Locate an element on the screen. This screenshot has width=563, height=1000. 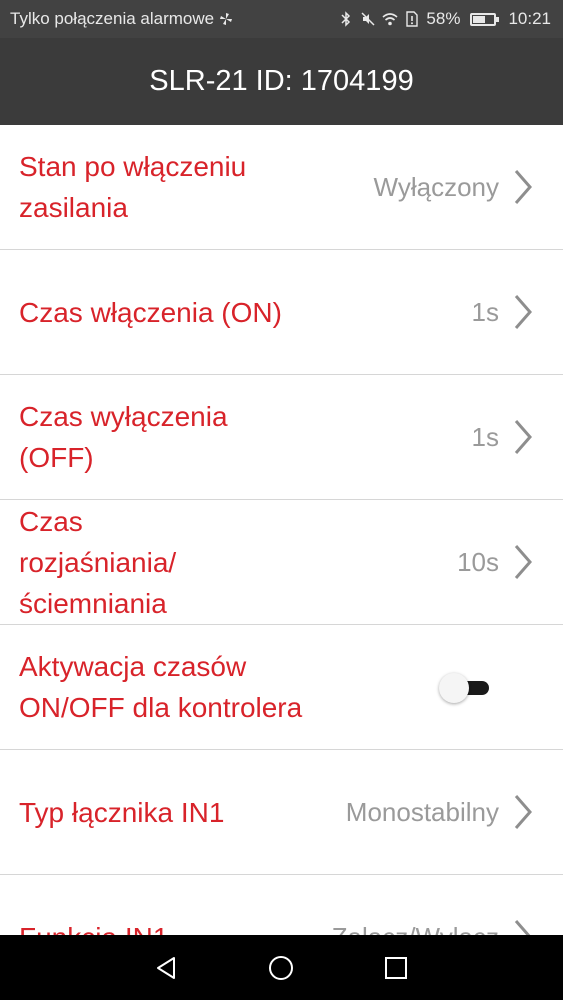
recents-button is located at coordinates (396, 968).